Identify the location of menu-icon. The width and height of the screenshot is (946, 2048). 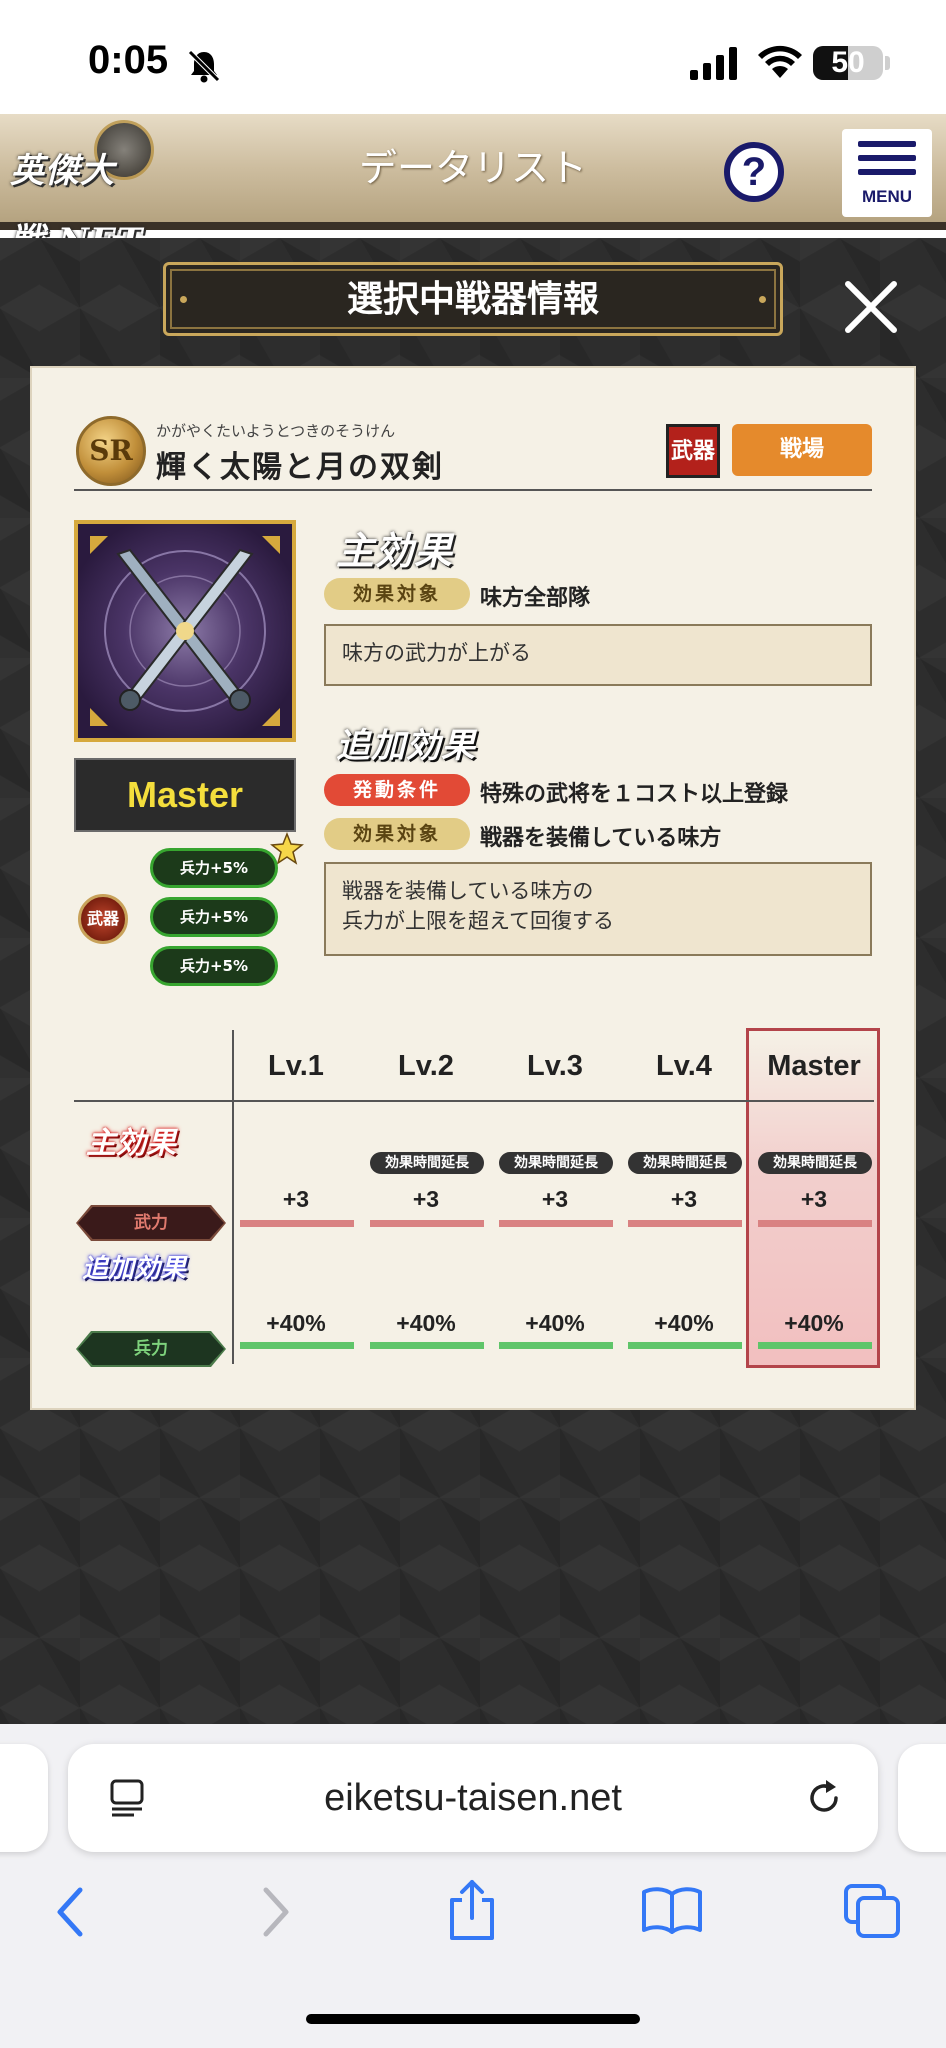
(887, 144).